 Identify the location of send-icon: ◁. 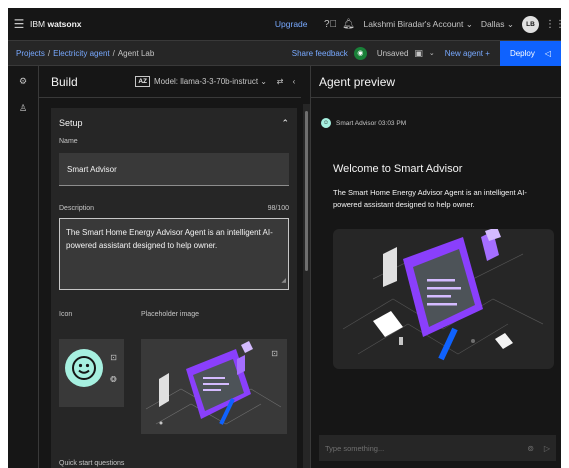
(547, 53).